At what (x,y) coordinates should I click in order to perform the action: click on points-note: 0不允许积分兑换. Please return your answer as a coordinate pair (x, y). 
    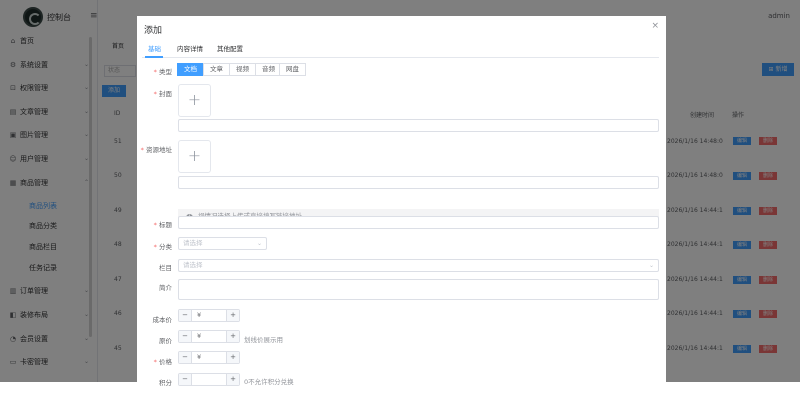
    Looking at the image, I should click on (269, 382).